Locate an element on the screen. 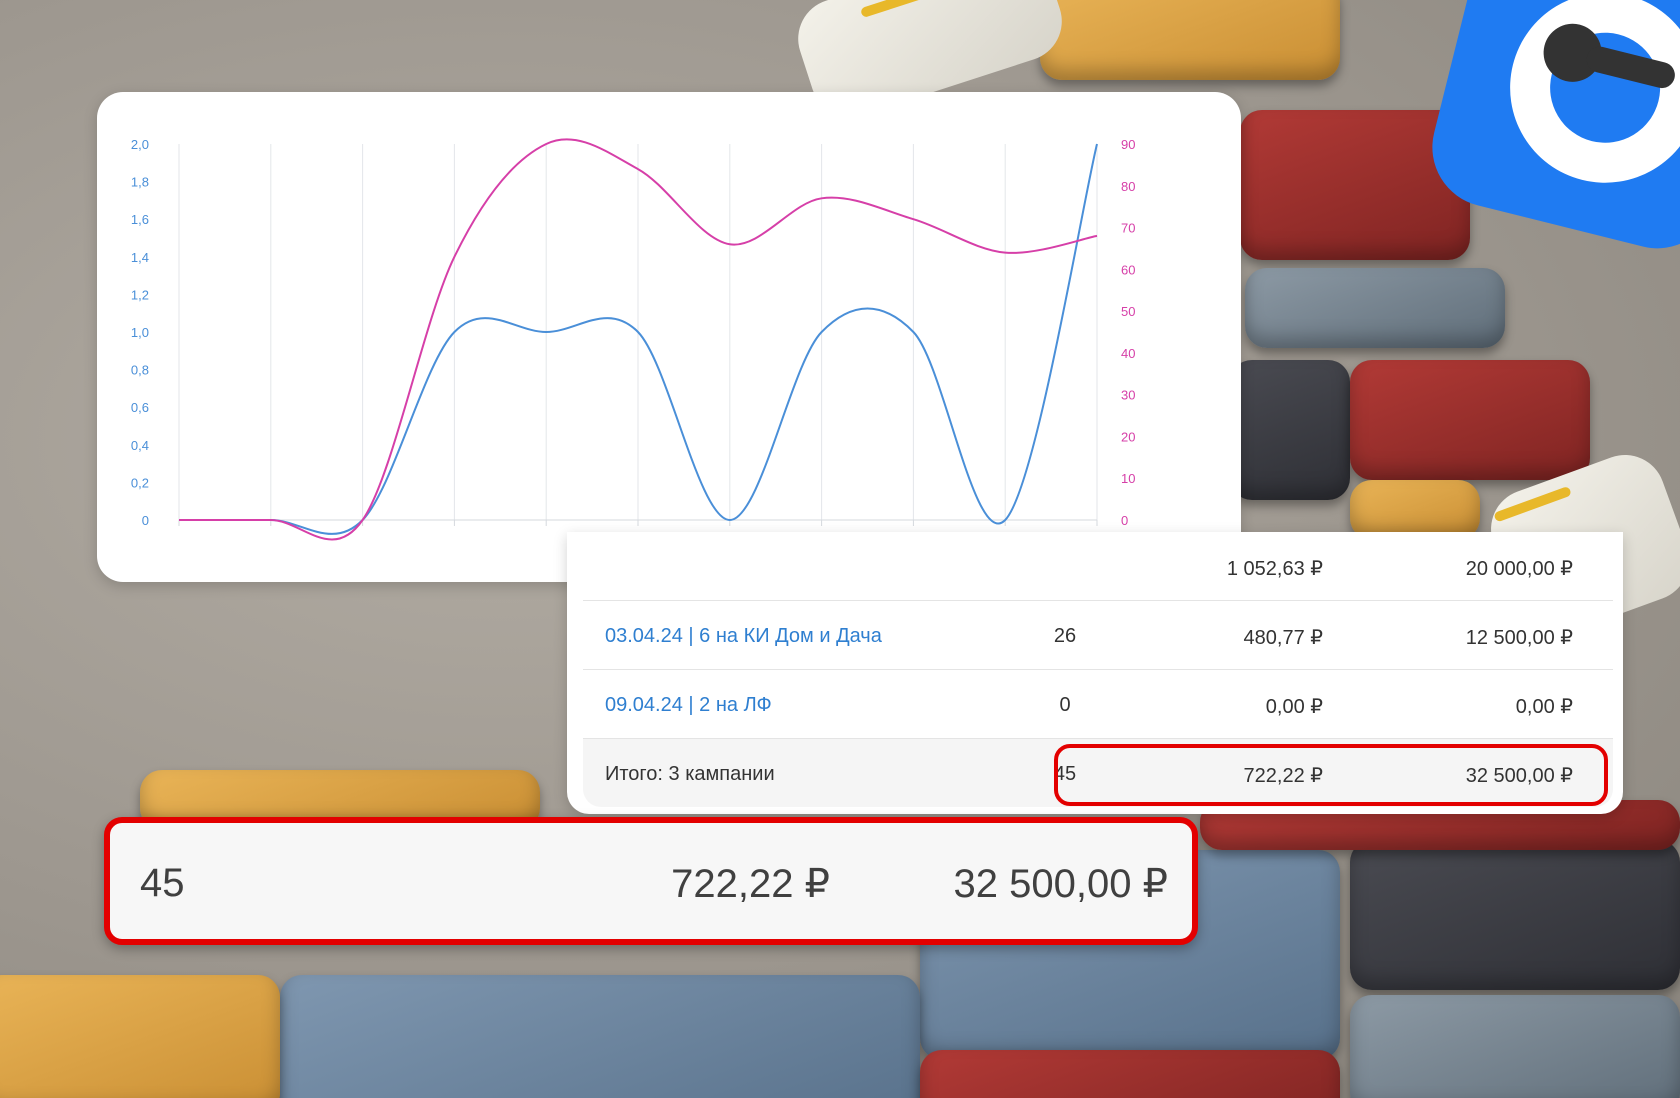 The image size is (1680, 1098). y-left-tick-label: 0,8 is located at coordinates (140, 370).